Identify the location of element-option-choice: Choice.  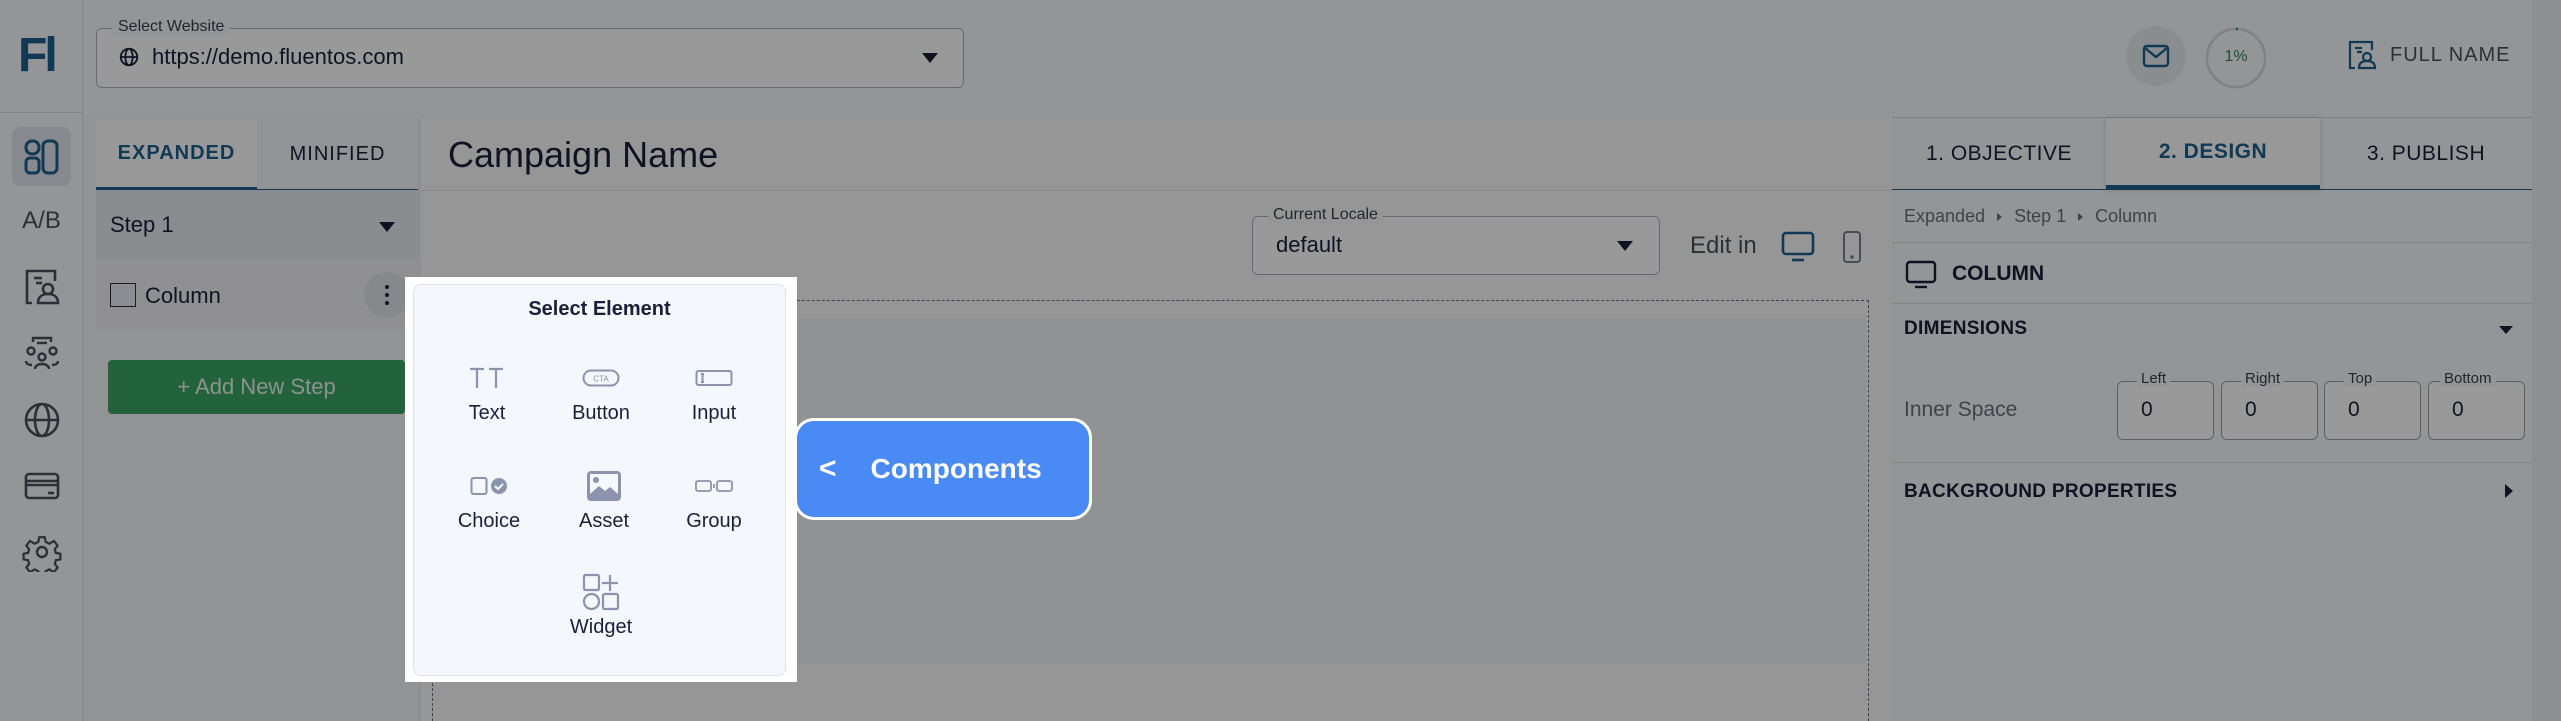
(489, 499).